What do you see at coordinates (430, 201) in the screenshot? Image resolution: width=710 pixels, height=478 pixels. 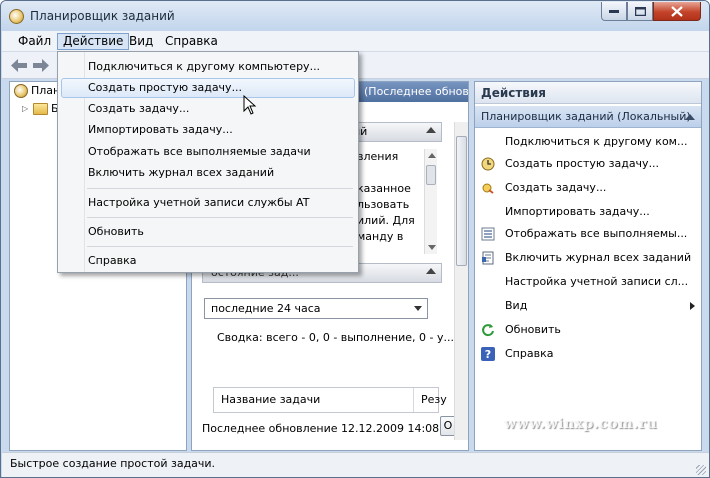 I see `description-scrollbar` at bounding box center [430, 201].